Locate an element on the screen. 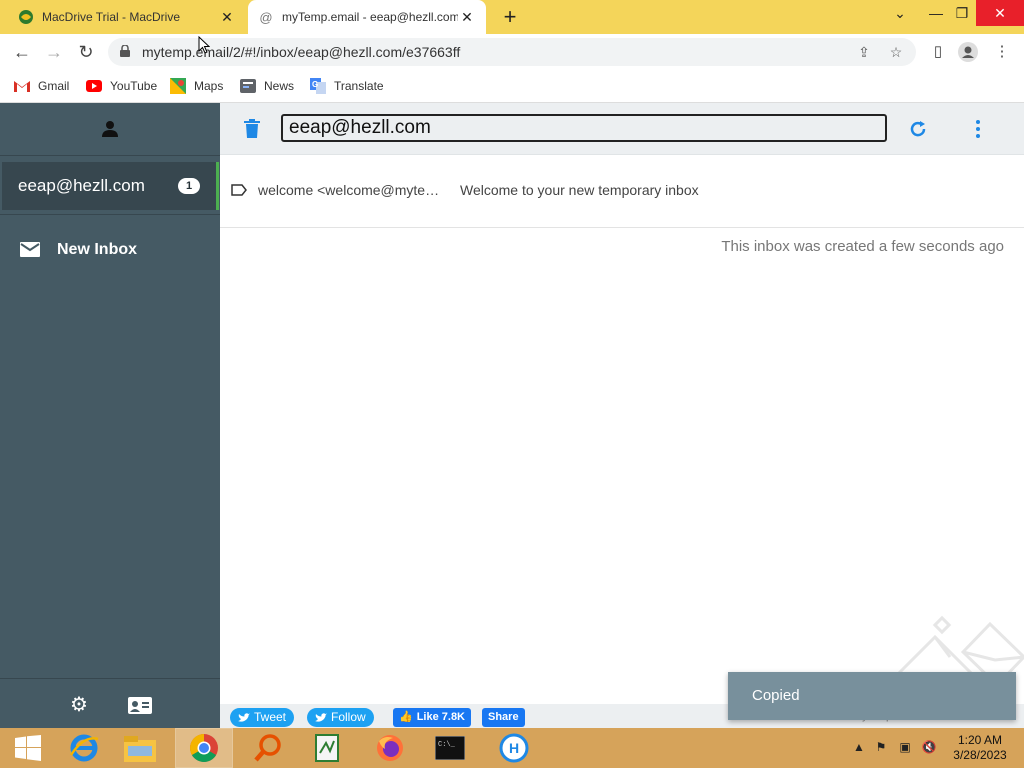  tab-search-chevron-icon: ⌄ is located at coordinates (900, 13).